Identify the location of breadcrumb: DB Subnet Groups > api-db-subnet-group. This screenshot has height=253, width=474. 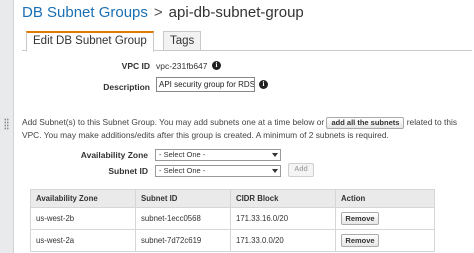
(163, 14).